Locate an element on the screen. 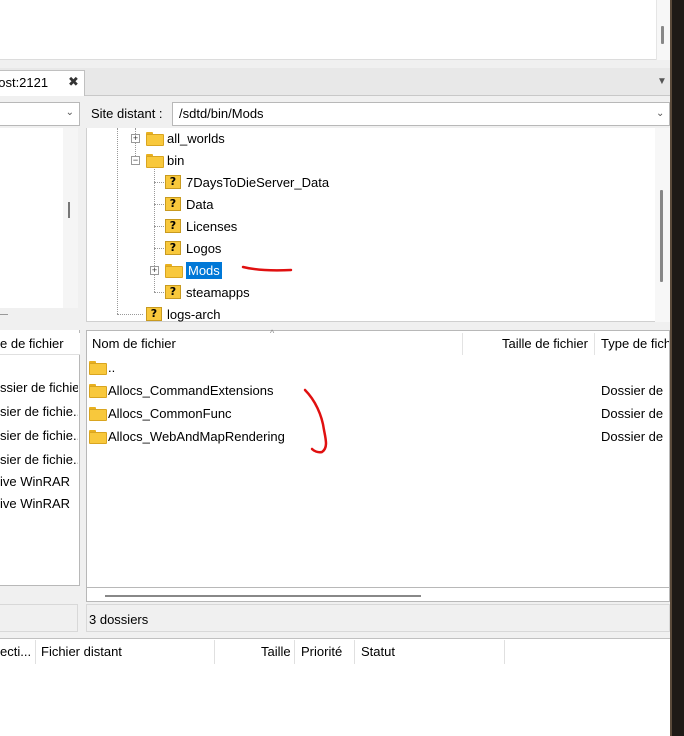 The height and width of the screenshot is (736, 684). remote-status-text: 3 dossiers is located at coordinates (119, 619).